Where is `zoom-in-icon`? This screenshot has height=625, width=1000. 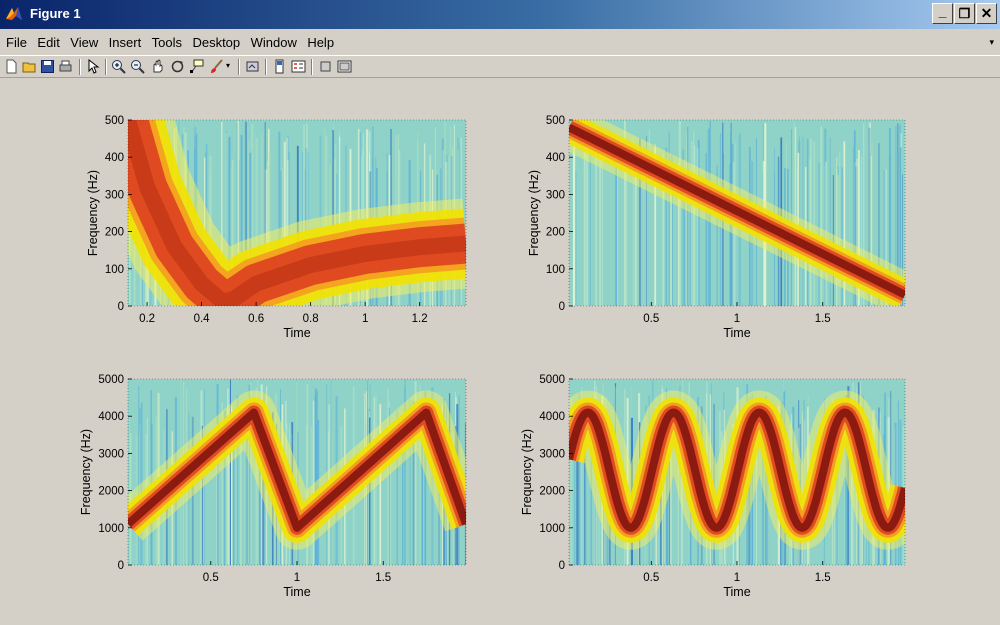 zoom-in-icon is located at coordinates (118, 66).